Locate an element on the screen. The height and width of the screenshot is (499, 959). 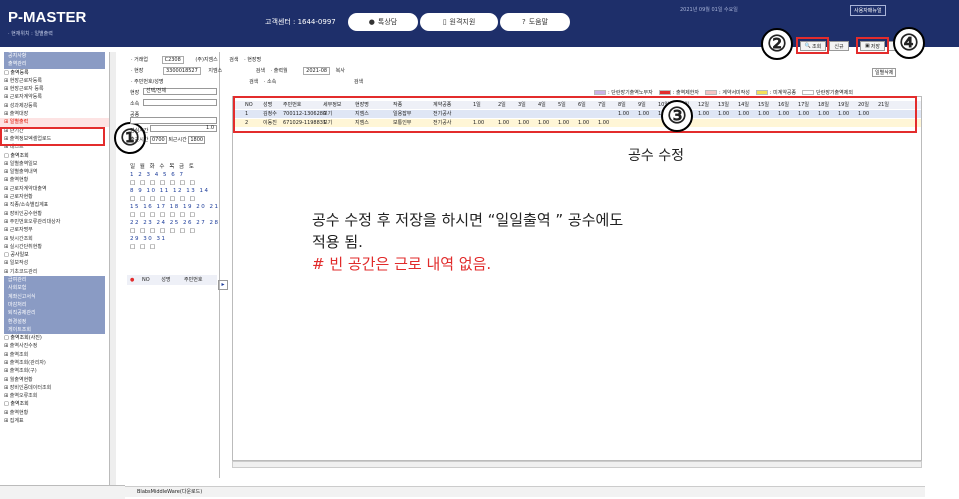
search-highlight is located at coordinates (812, 45).